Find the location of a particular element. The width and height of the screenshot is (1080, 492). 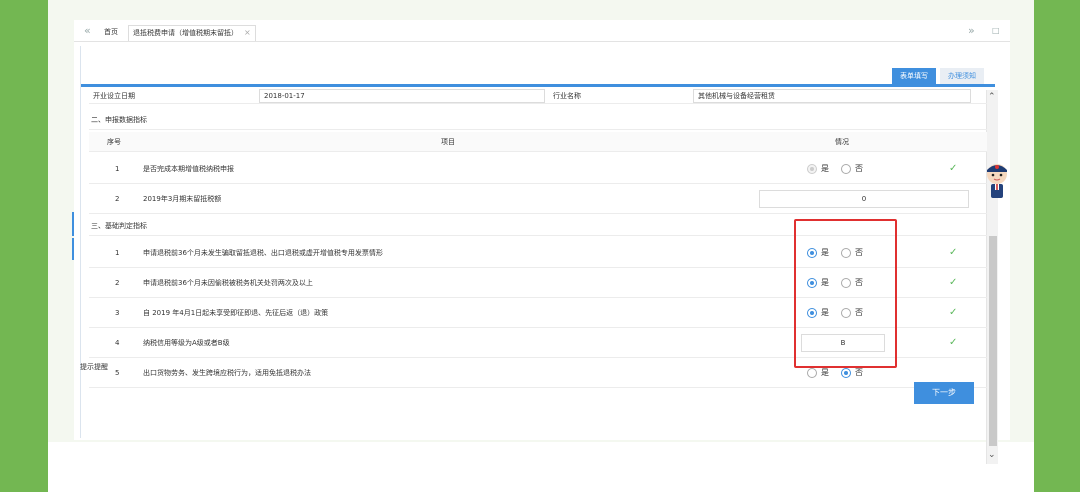

header-item: 项目 is located at coordinates (448, 141).